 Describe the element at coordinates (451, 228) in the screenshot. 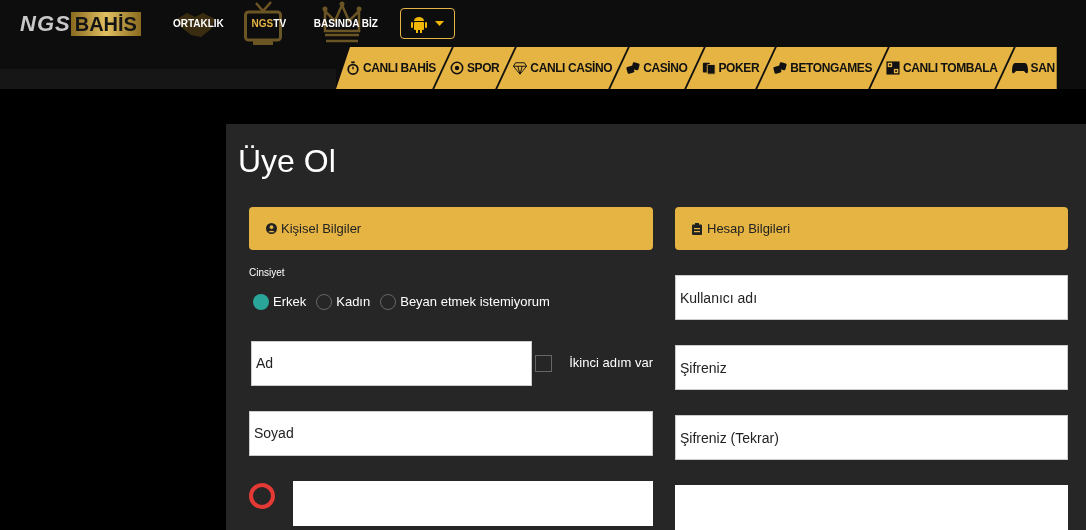

I see `section-header: Kişisel Bilgiler` at that location.